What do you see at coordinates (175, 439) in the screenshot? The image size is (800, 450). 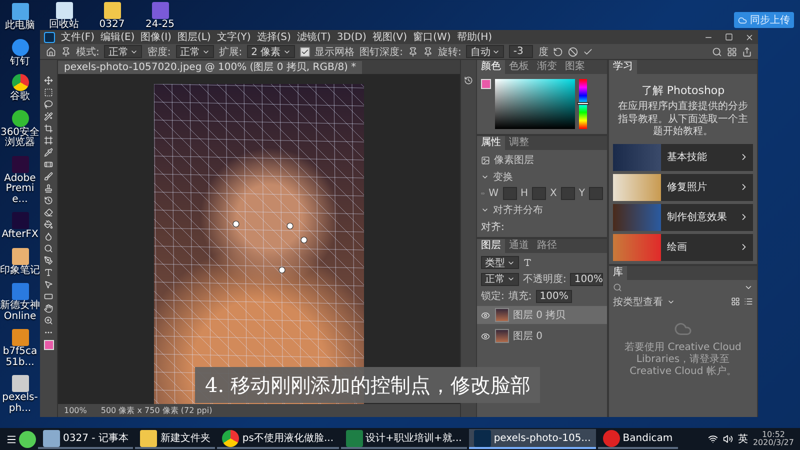 I see `taskbar-item: 新建文件夹` at bounding box center [175, 439].